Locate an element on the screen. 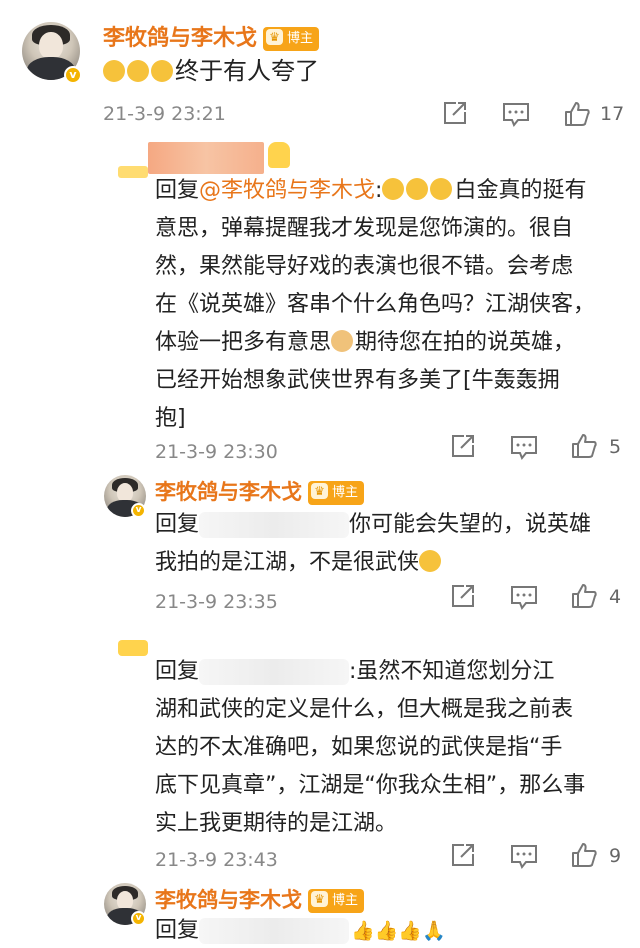 The height and width of the screenshot is (948, 640). comment-text: 终于有人夸了 is located at coordinates (211, 71).